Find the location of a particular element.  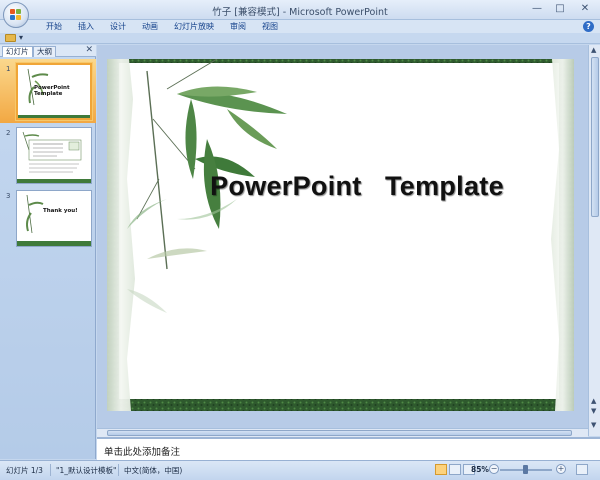

zoom-out-button: − is located at coordinates (494, 469).